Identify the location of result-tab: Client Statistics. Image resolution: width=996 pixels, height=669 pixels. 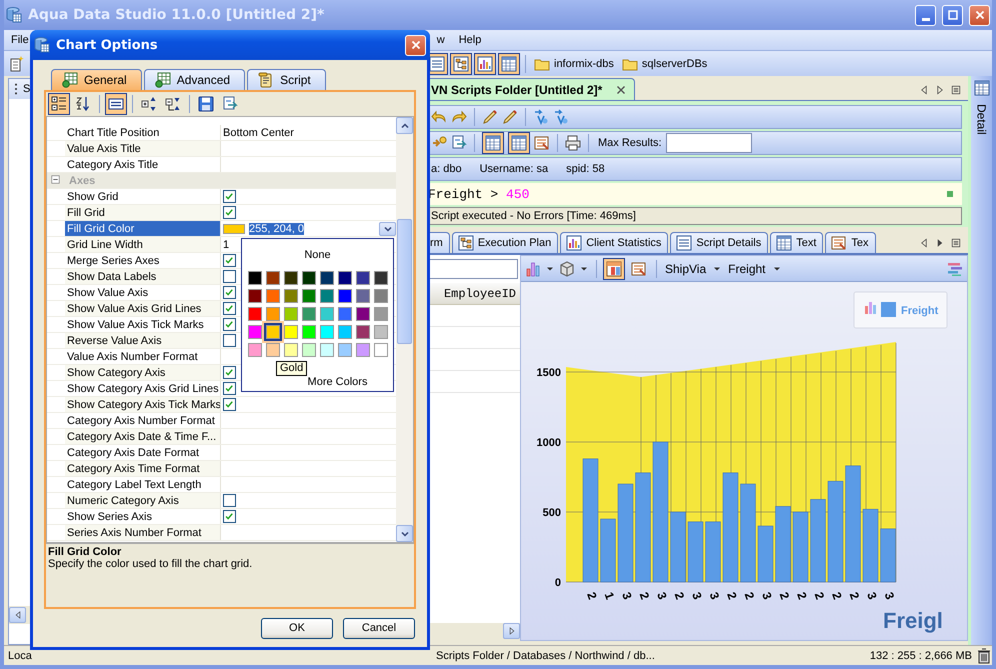
(614, 242).